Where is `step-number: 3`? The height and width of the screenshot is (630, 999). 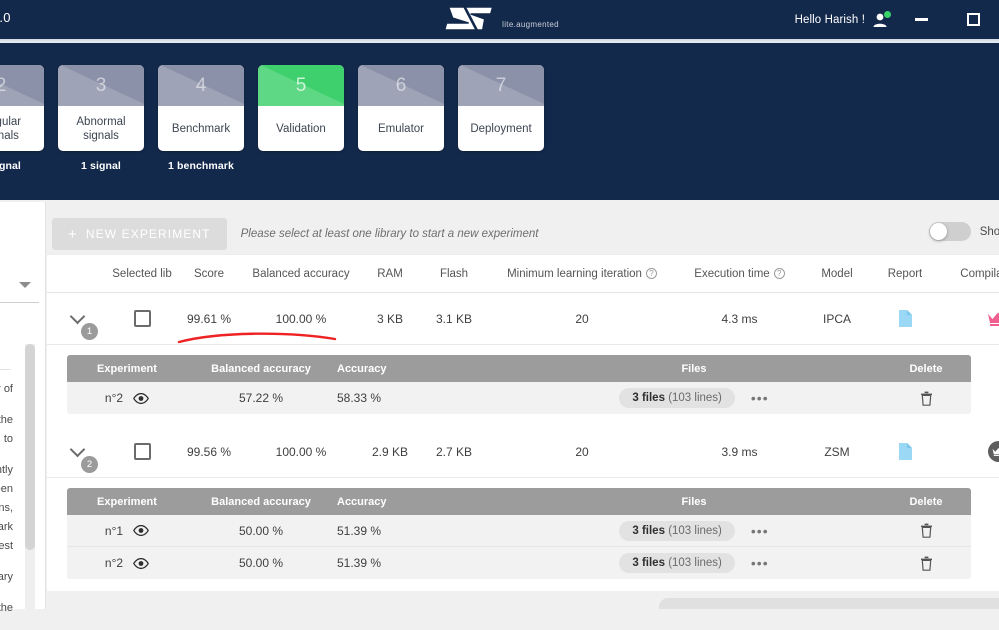
step-number: 3 is located at coordinates (101, 86).